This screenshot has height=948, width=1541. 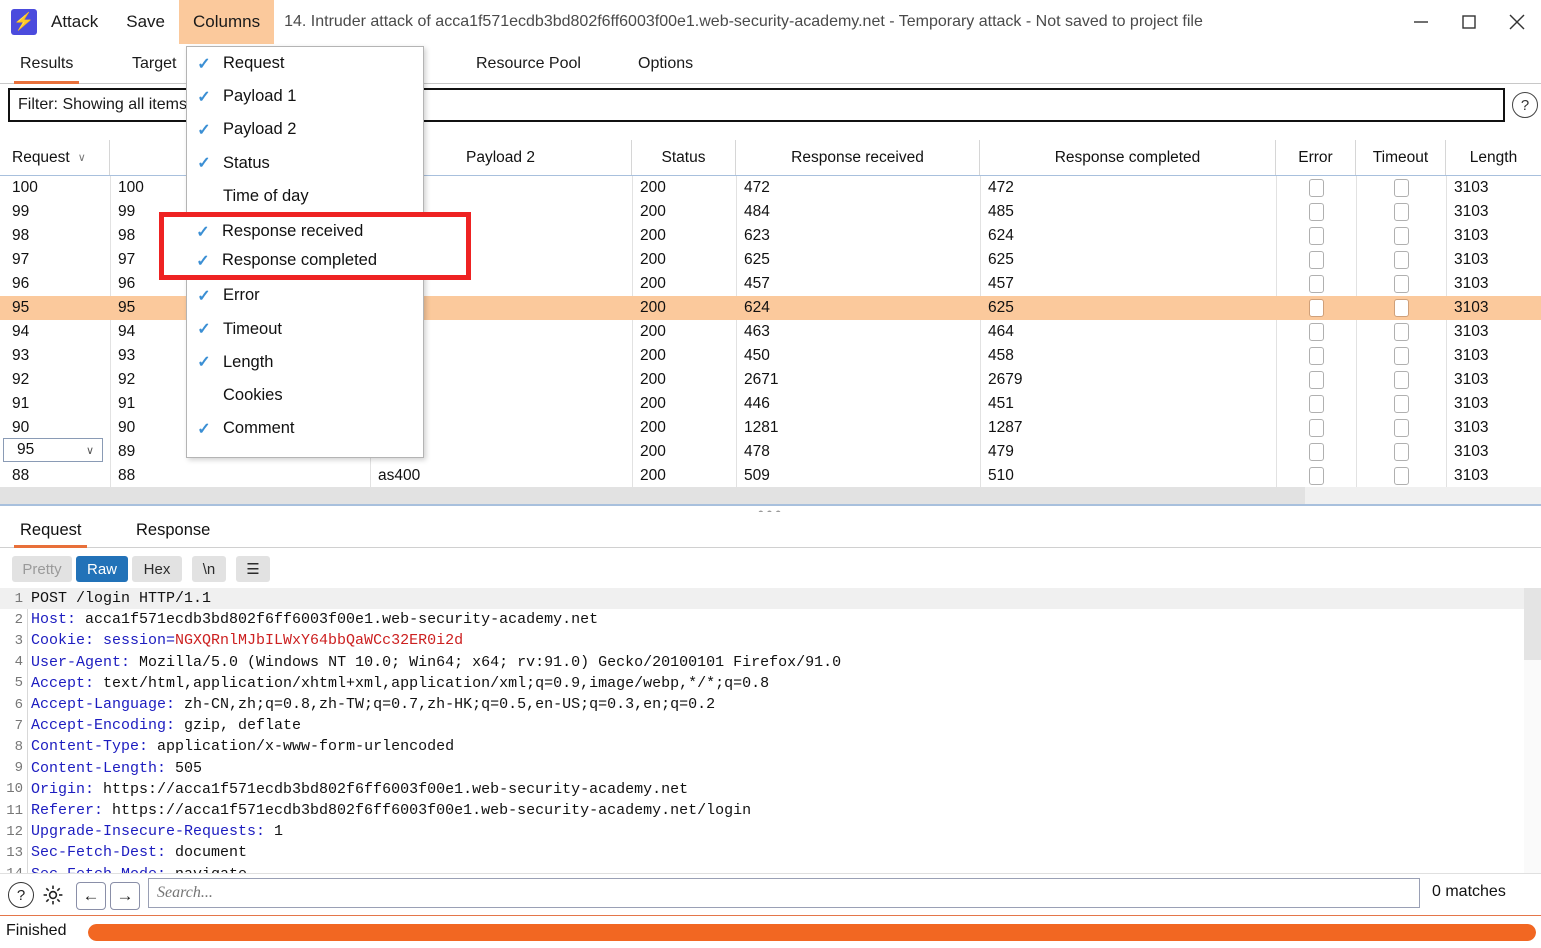 What do you see at coordinates (1401, 157) in the screenshot?
I see `column-header-timeout: Timeout` at bounding box center [1401, 157].